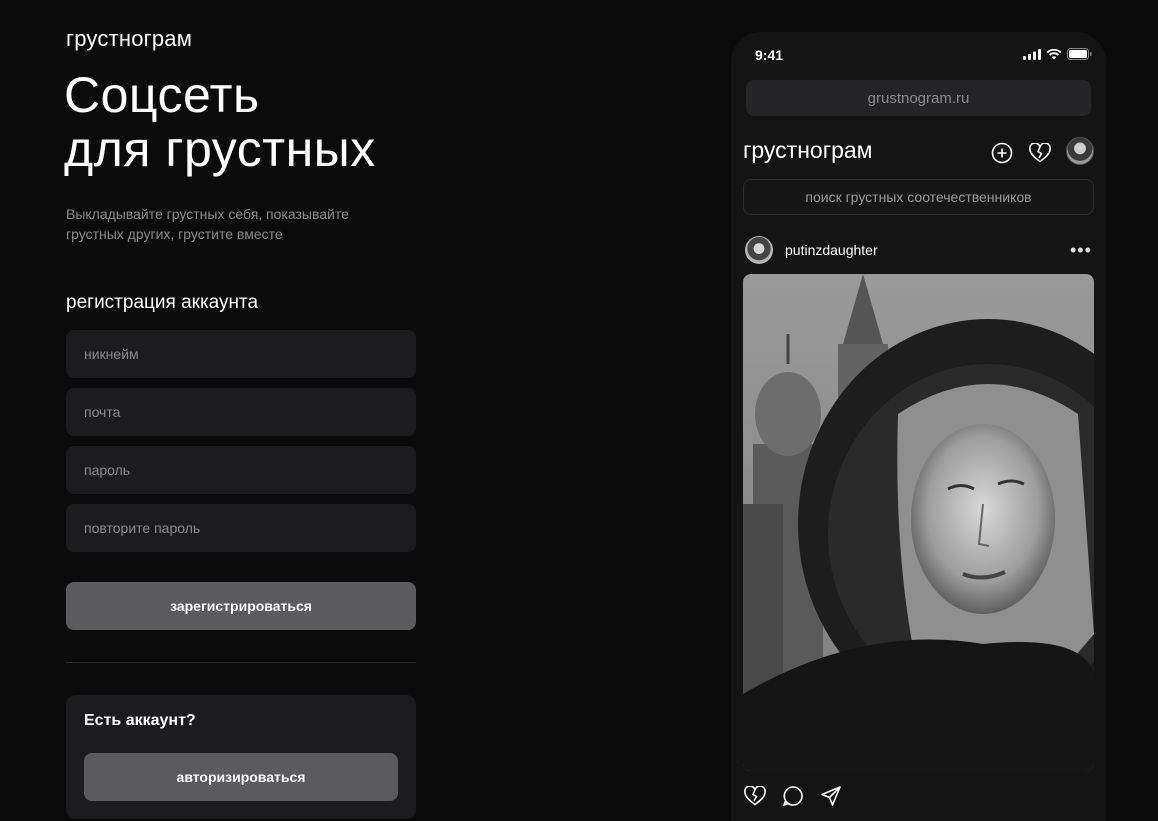 The height and width of the screenshot is (821, 1158). What do you see at coordinates (241, 354) in the screenshot?
I see `nickname-input` at bounding box center [241, 354].